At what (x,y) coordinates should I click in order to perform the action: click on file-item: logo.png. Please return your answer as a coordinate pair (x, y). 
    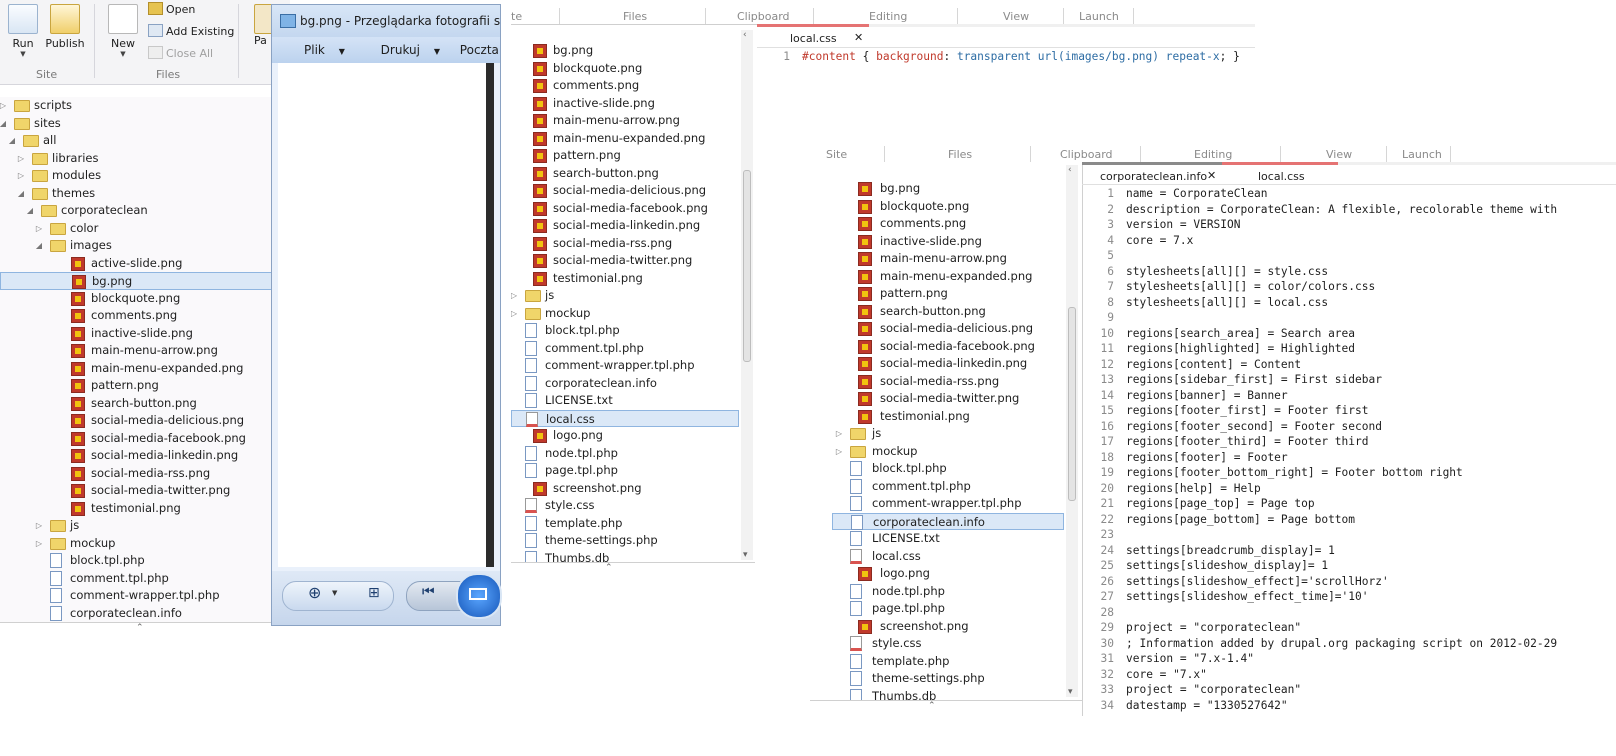
    Looking at the image, I should click on (625, 436).